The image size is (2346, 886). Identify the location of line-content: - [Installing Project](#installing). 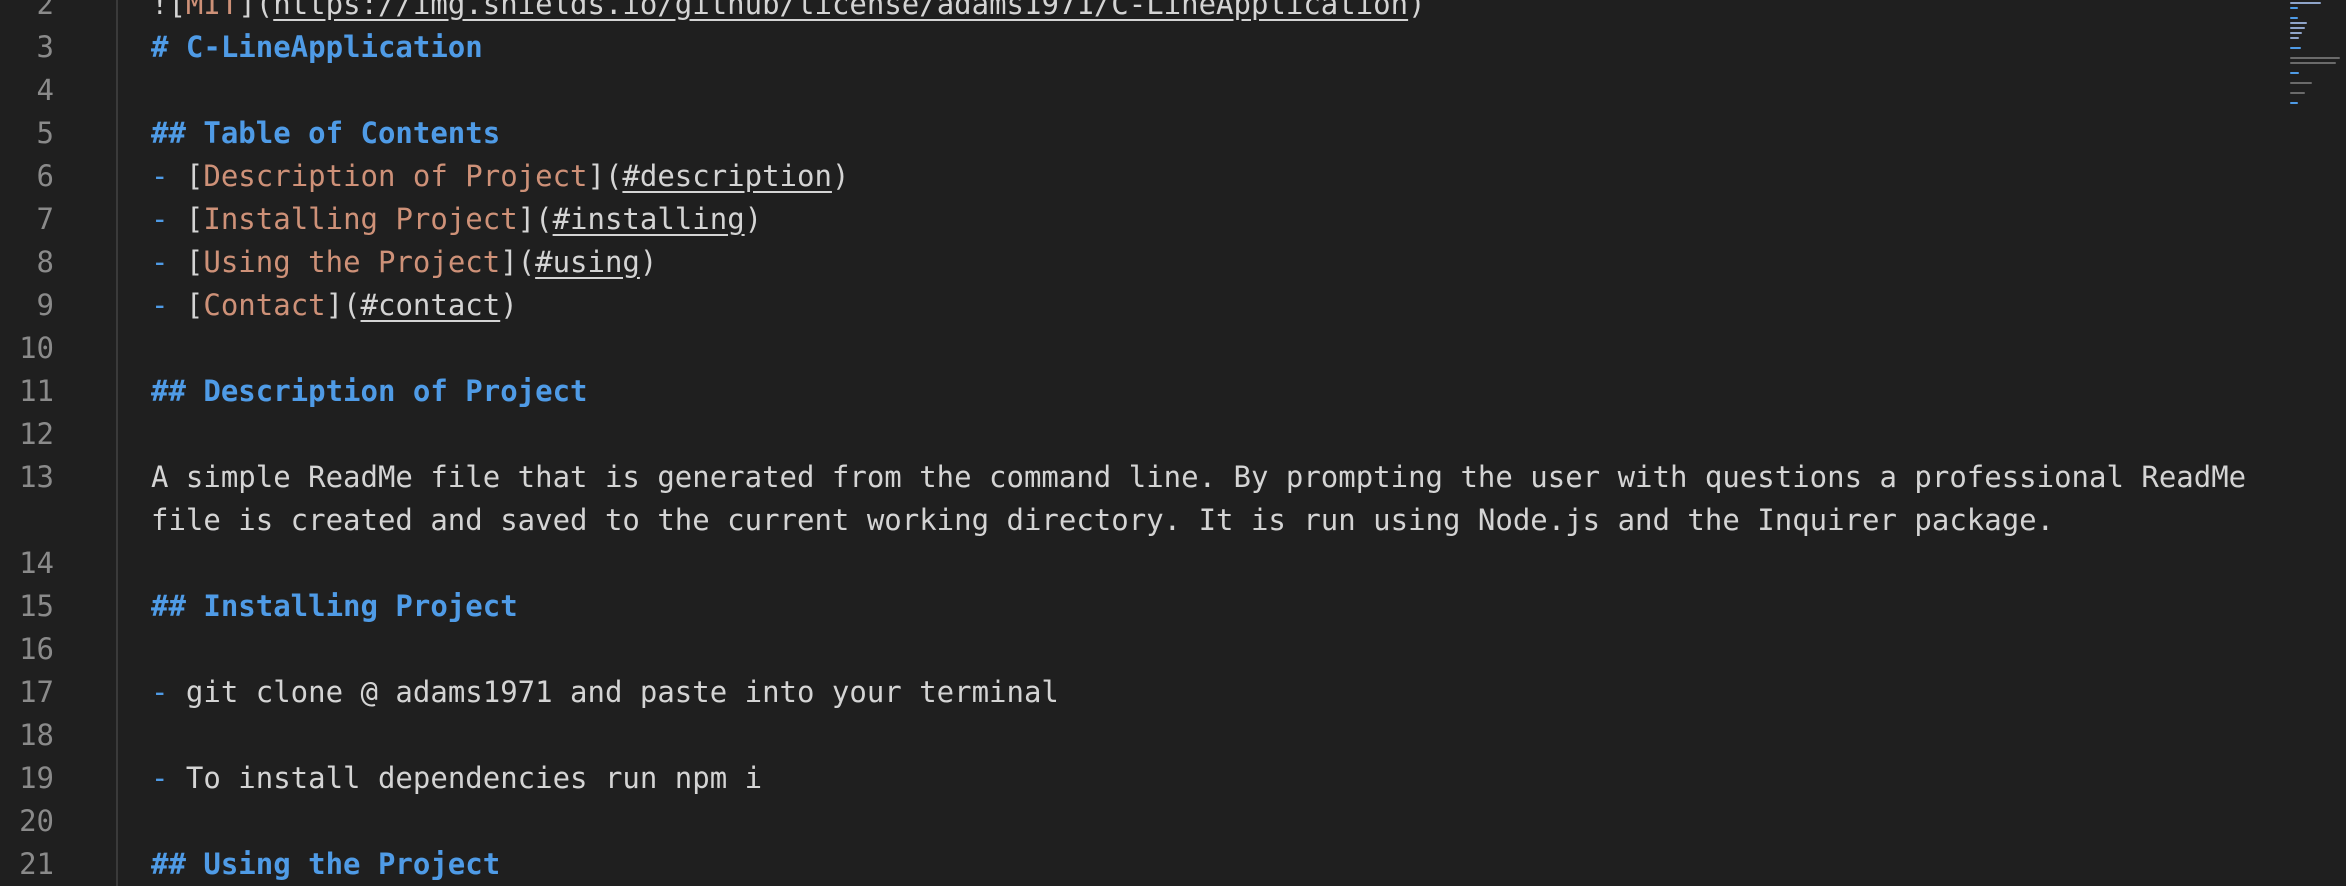
(1210, 219).